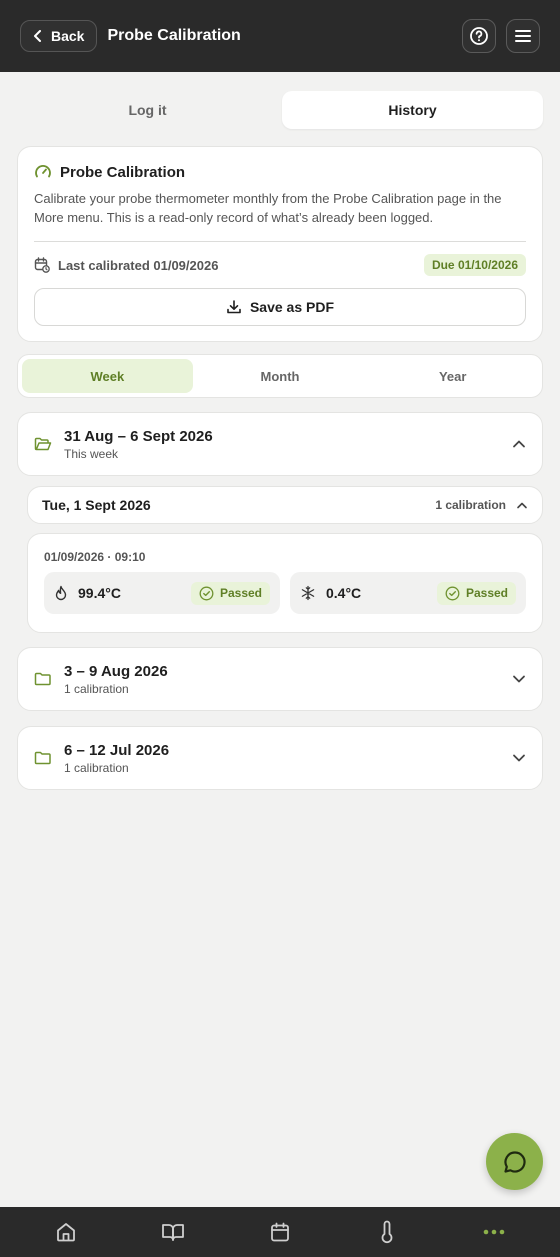  Describe the element at coordinates (68, 36) in the screenshot. I see `back-label: Back` at that location.